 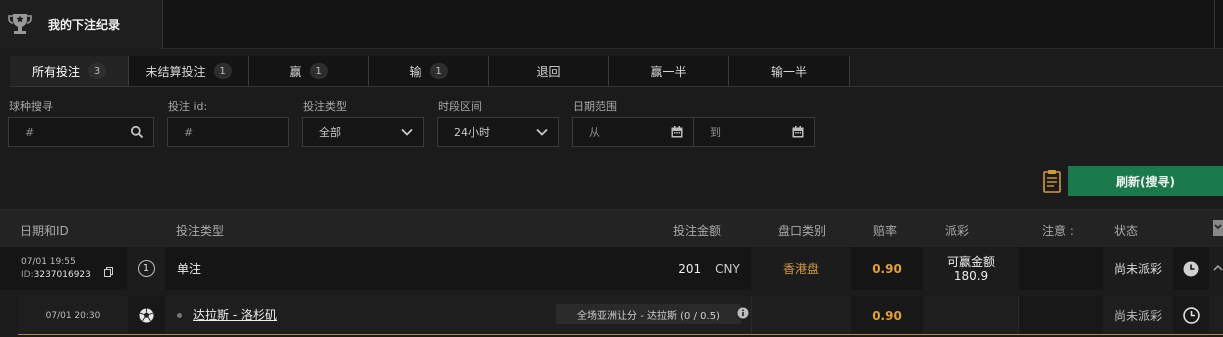 I want to click on tab-count-badge: 3, so click(x=97, y=71).